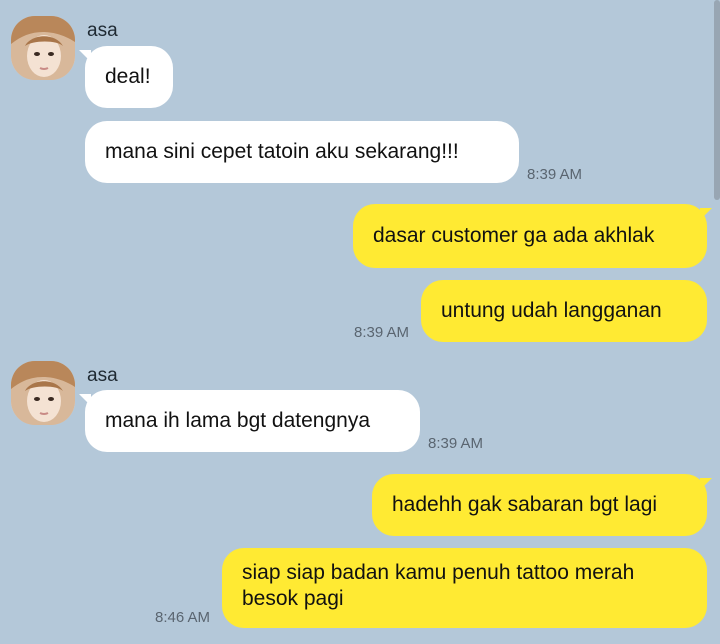  I want to click on message-bubble-outgoing: dasar customer ga ada akhlak, so click(530, 236).